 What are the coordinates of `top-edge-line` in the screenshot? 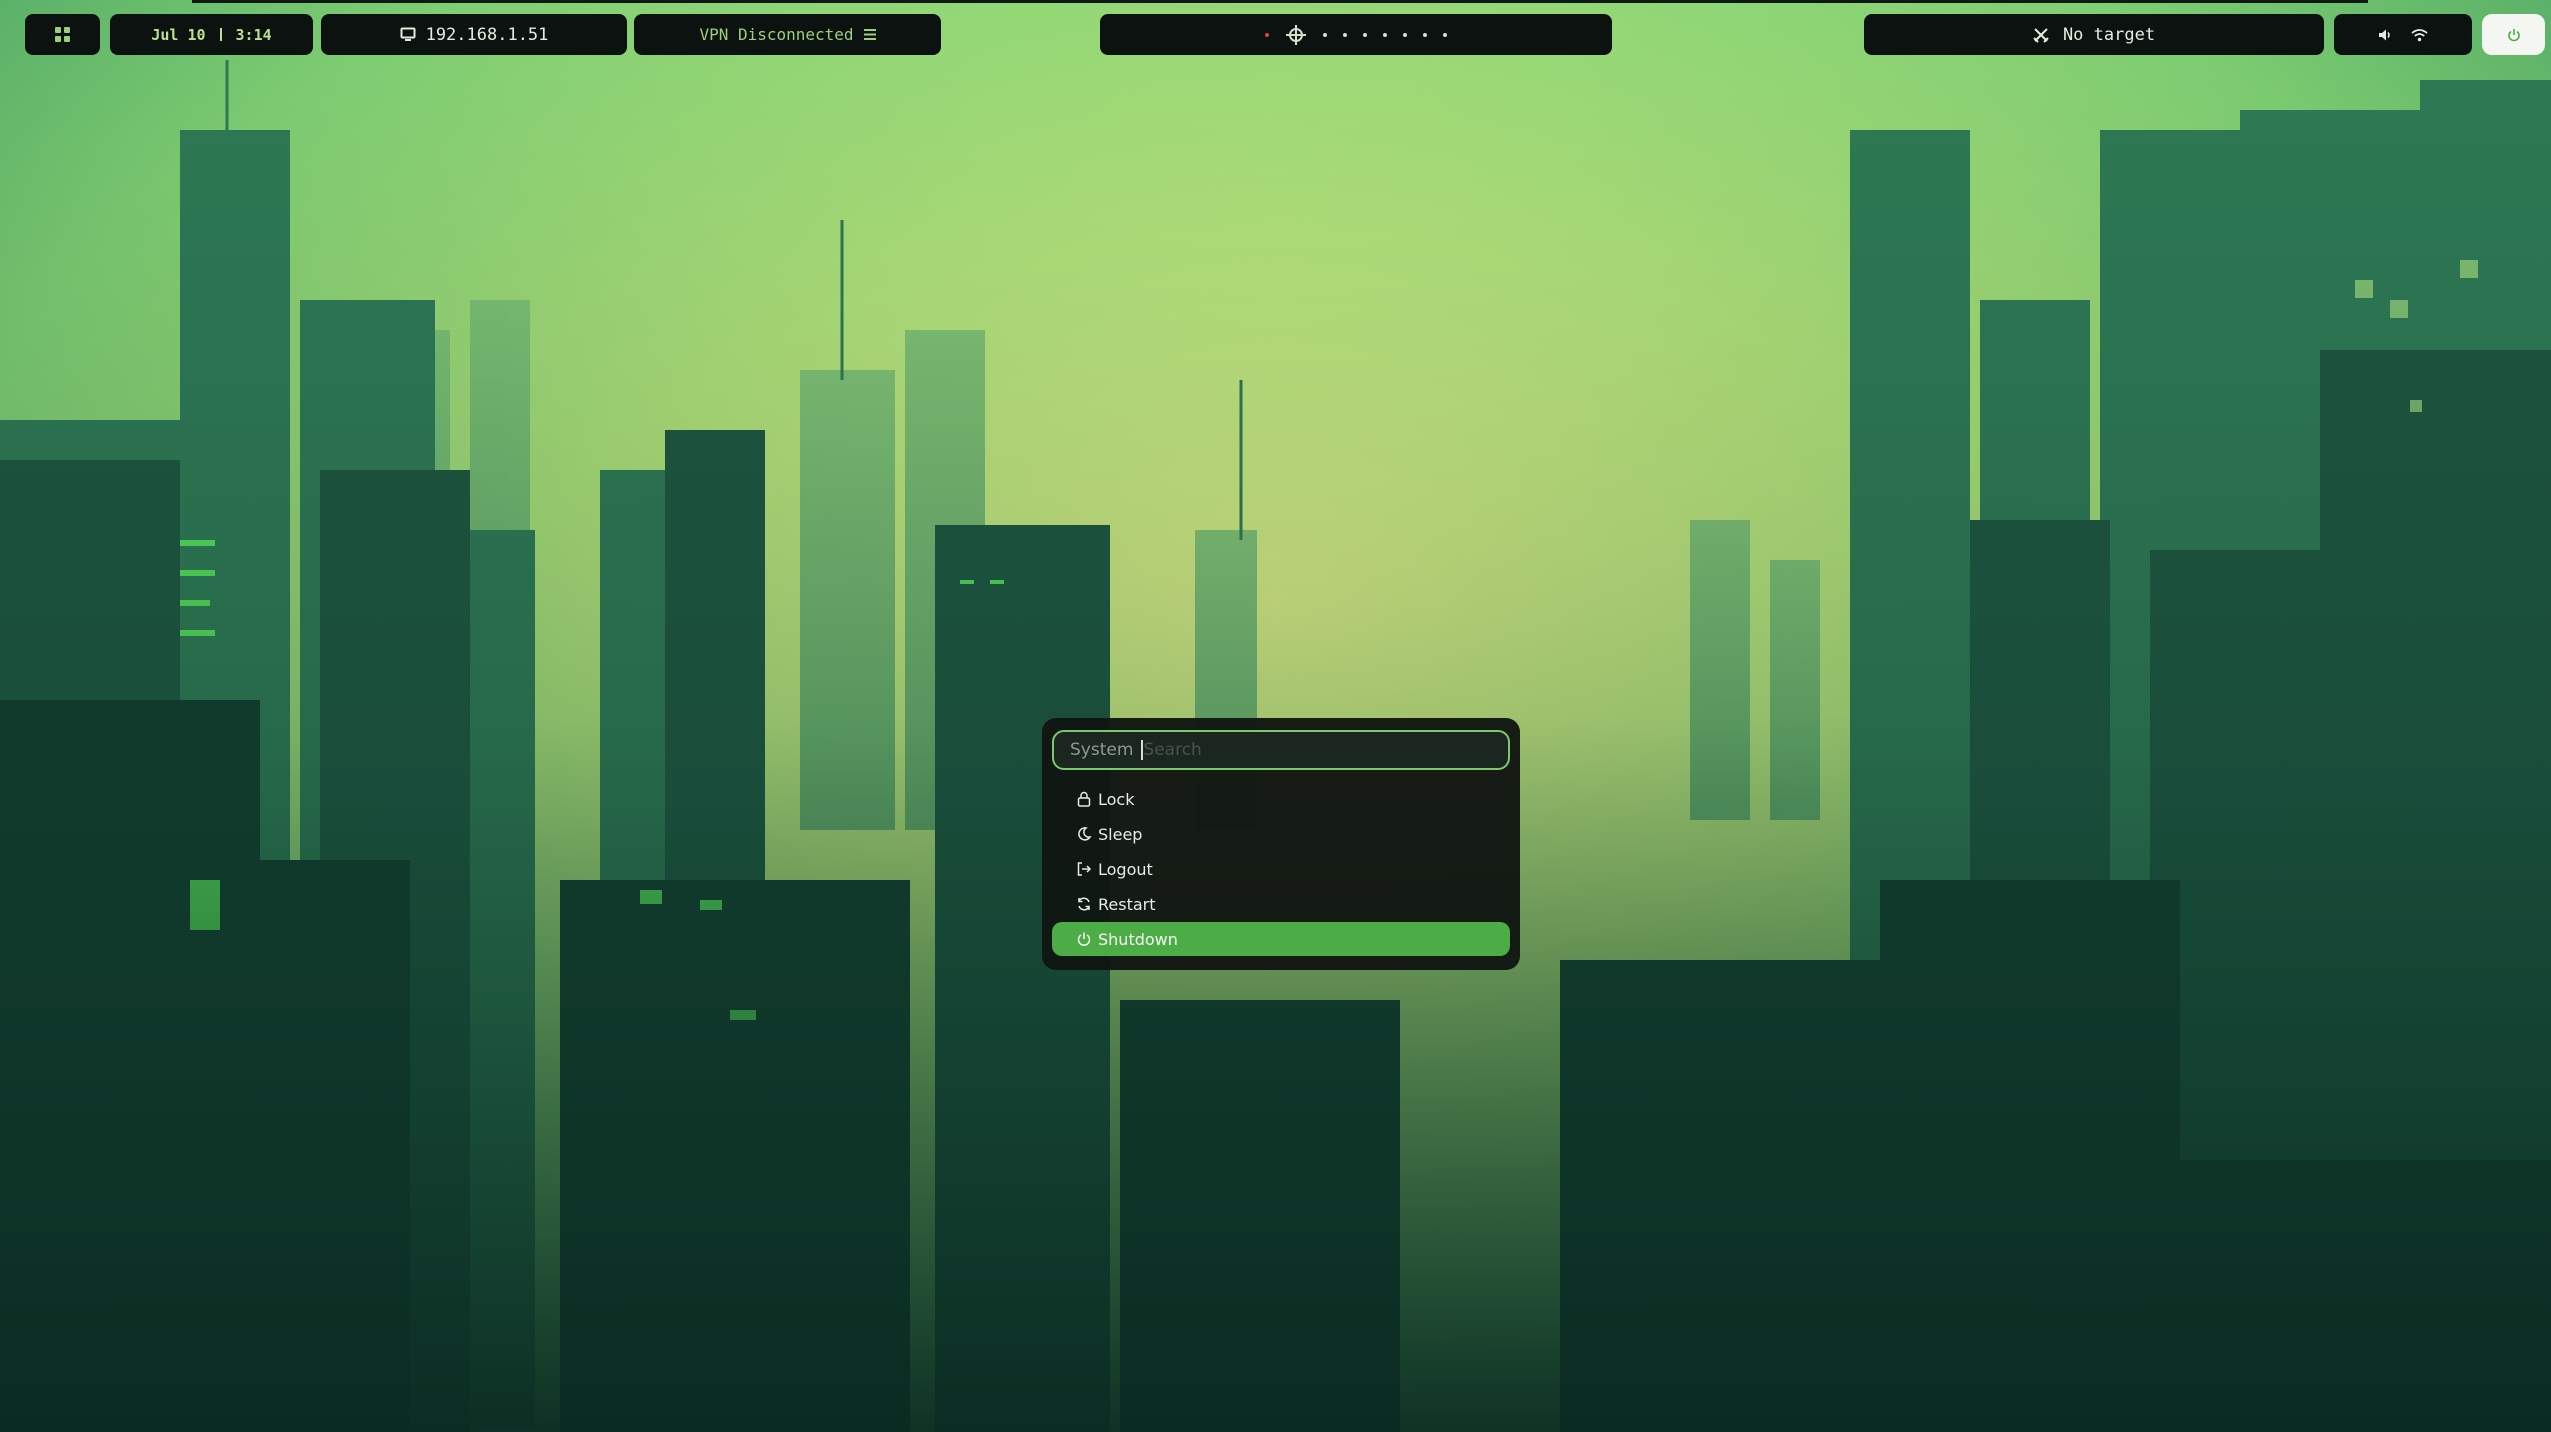 It's located at (1280, 1).